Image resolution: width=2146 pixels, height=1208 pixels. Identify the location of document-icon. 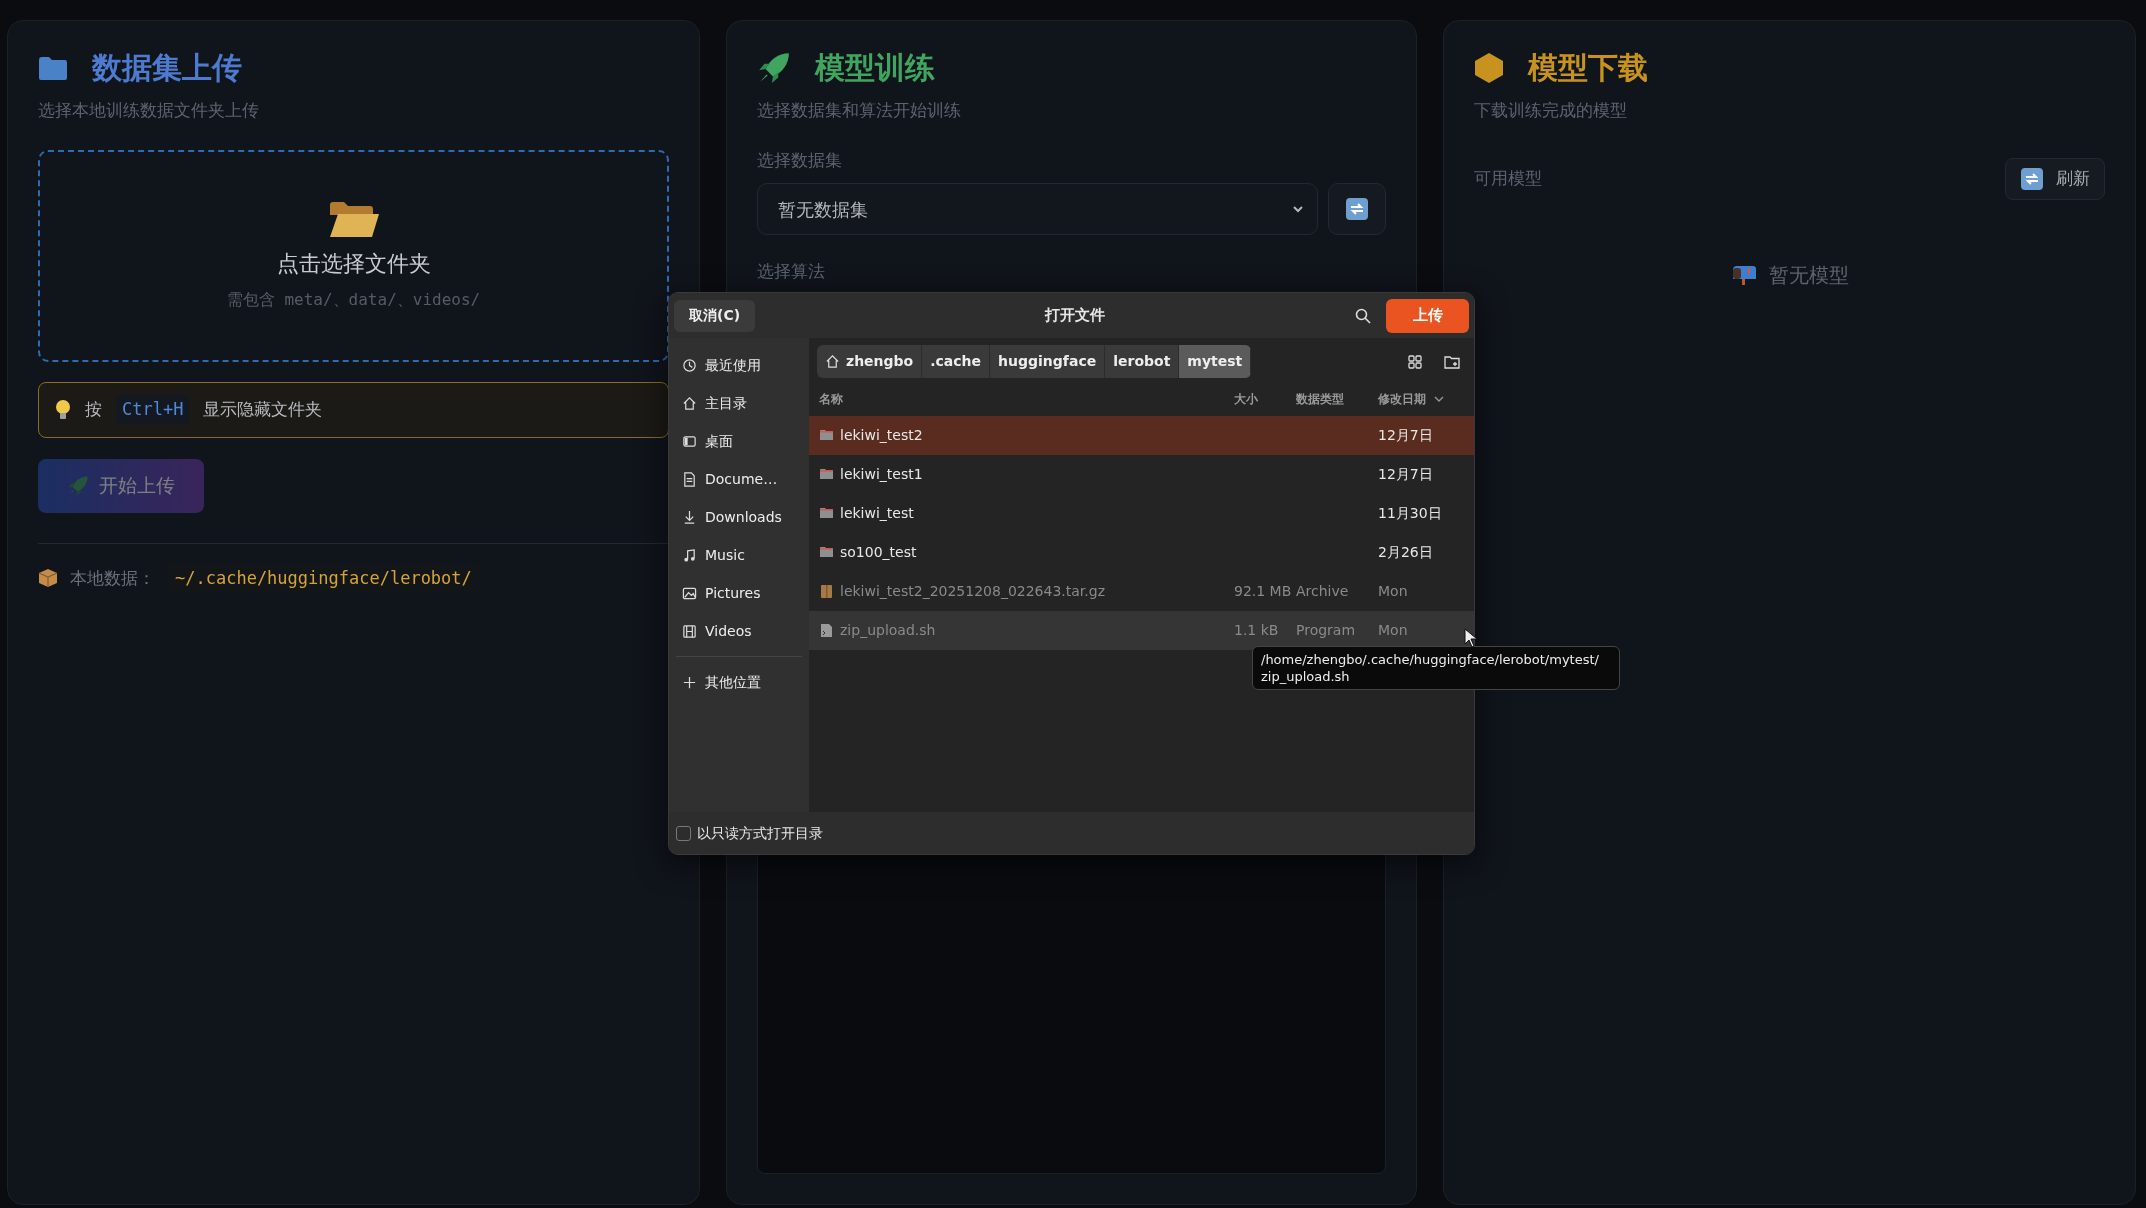
(689, 479).